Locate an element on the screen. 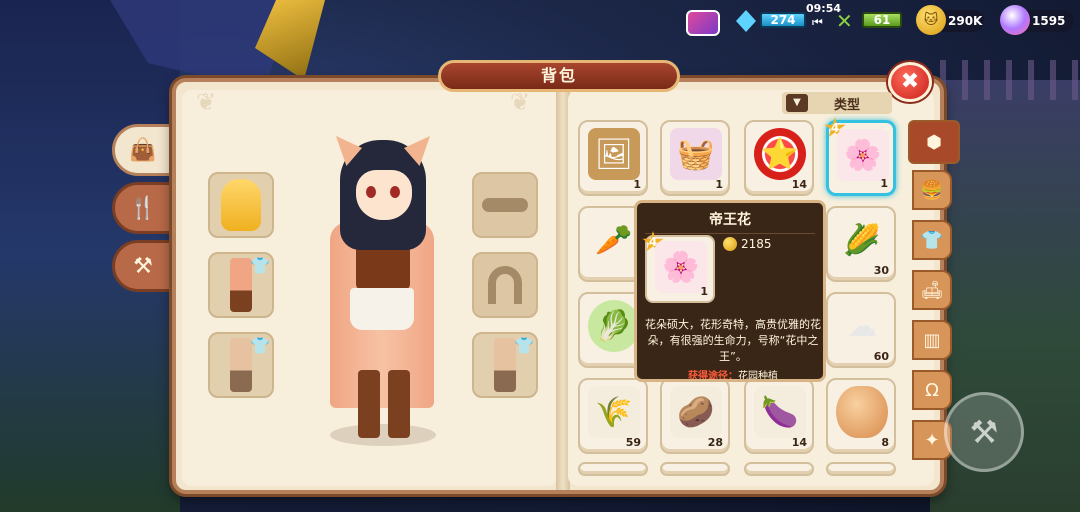 This screenshot has height=512, width=1080. bag-icon: 👜 is located at coordinates (143, 150).